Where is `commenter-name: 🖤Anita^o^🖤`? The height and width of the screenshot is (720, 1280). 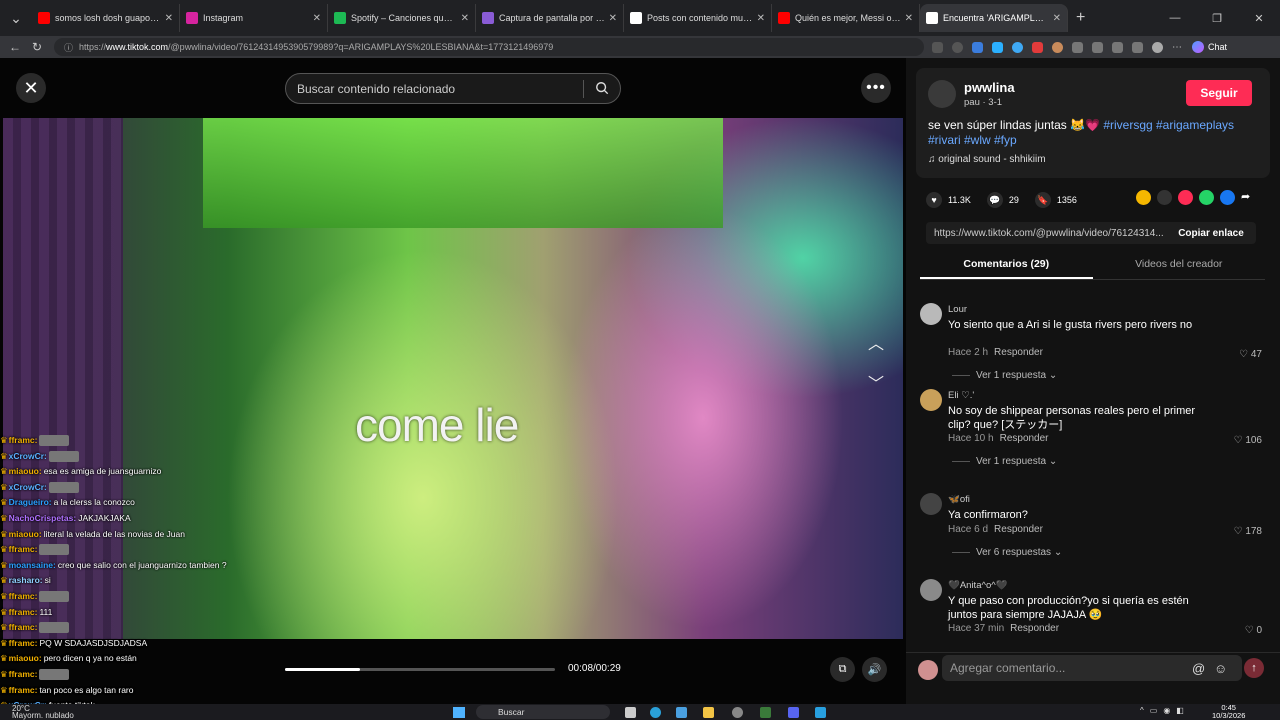
commenter-name: 🖤Anita^o^🖤 is located at coordinates (978, 585).